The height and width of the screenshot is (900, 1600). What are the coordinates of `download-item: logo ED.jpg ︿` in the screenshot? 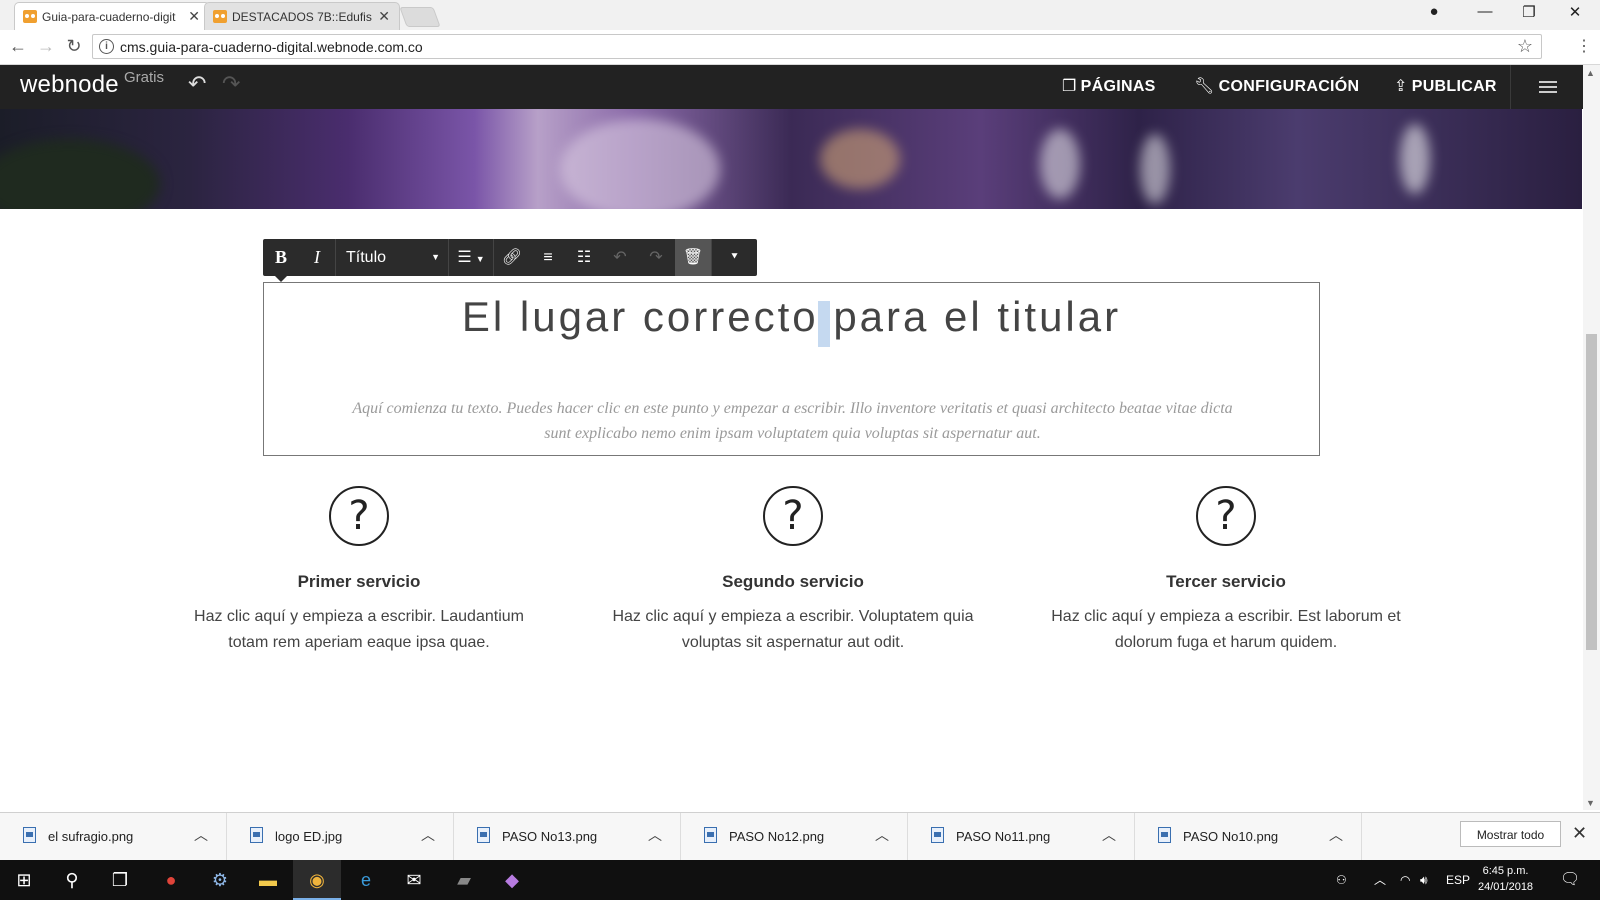 It's located at (340, 837).